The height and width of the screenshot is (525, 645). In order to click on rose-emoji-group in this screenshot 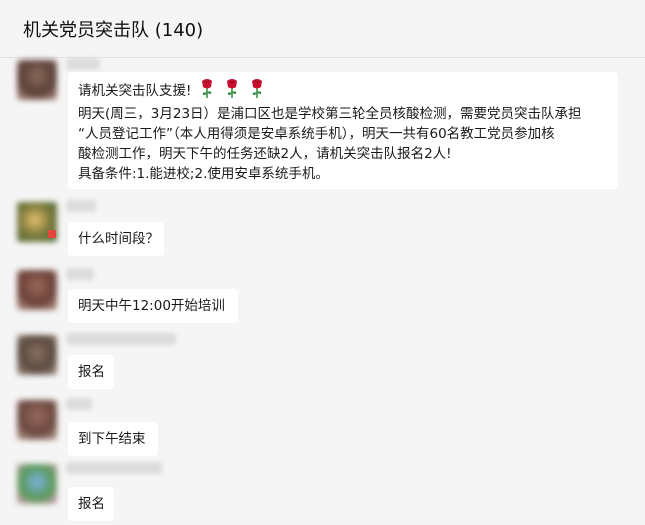, I will do `click(236, 91)`.